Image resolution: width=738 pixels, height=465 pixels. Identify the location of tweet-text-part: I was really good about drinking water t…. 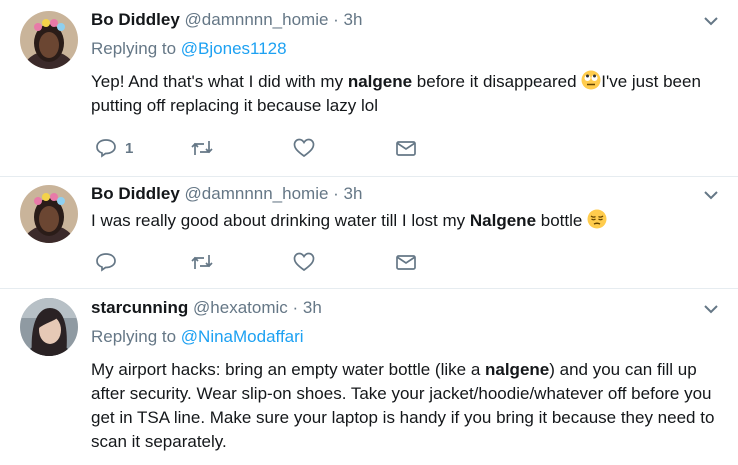
(280, 220).